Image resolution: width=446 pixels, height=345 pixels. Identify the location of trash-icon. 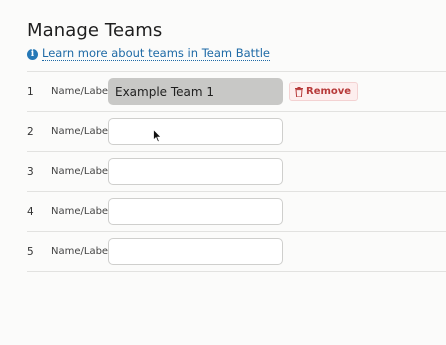
(299, 91).